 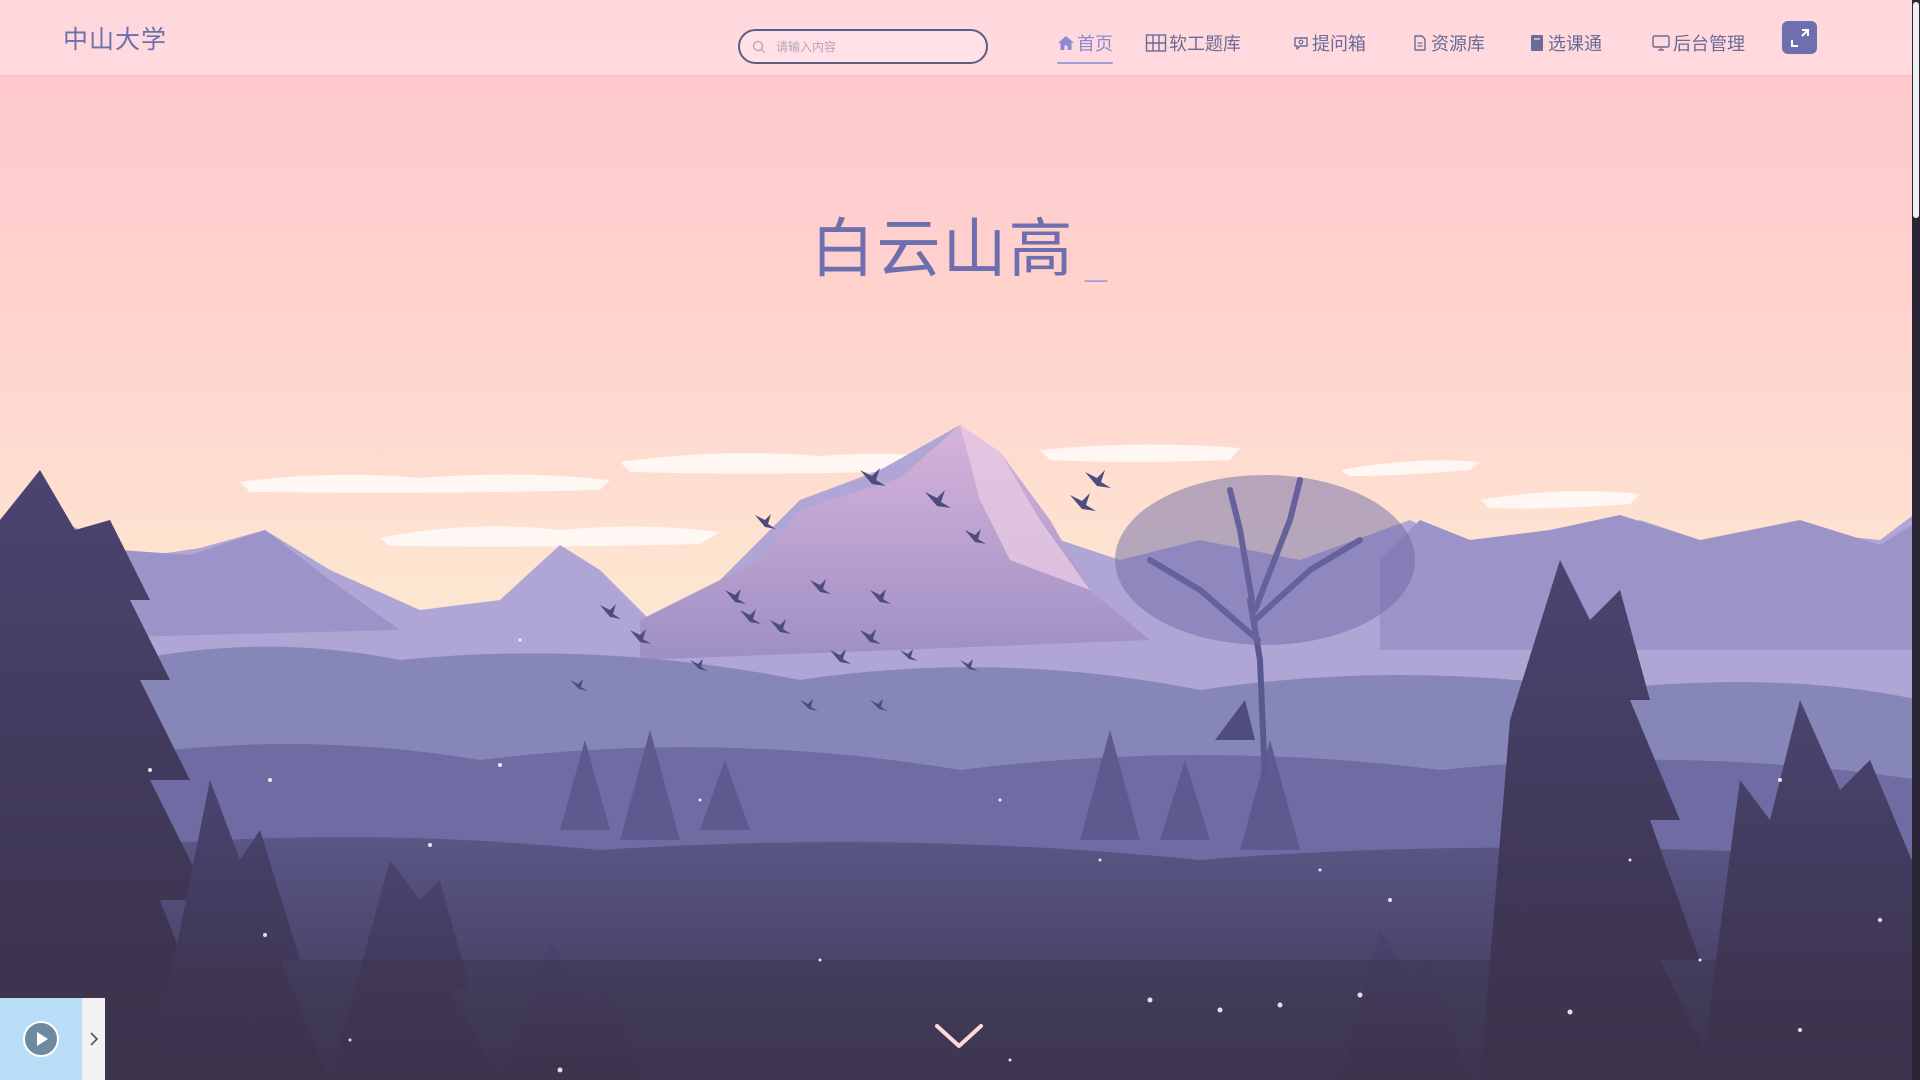 I want to click on nav-item-label: 资源库, so click(x=1458, y=44).